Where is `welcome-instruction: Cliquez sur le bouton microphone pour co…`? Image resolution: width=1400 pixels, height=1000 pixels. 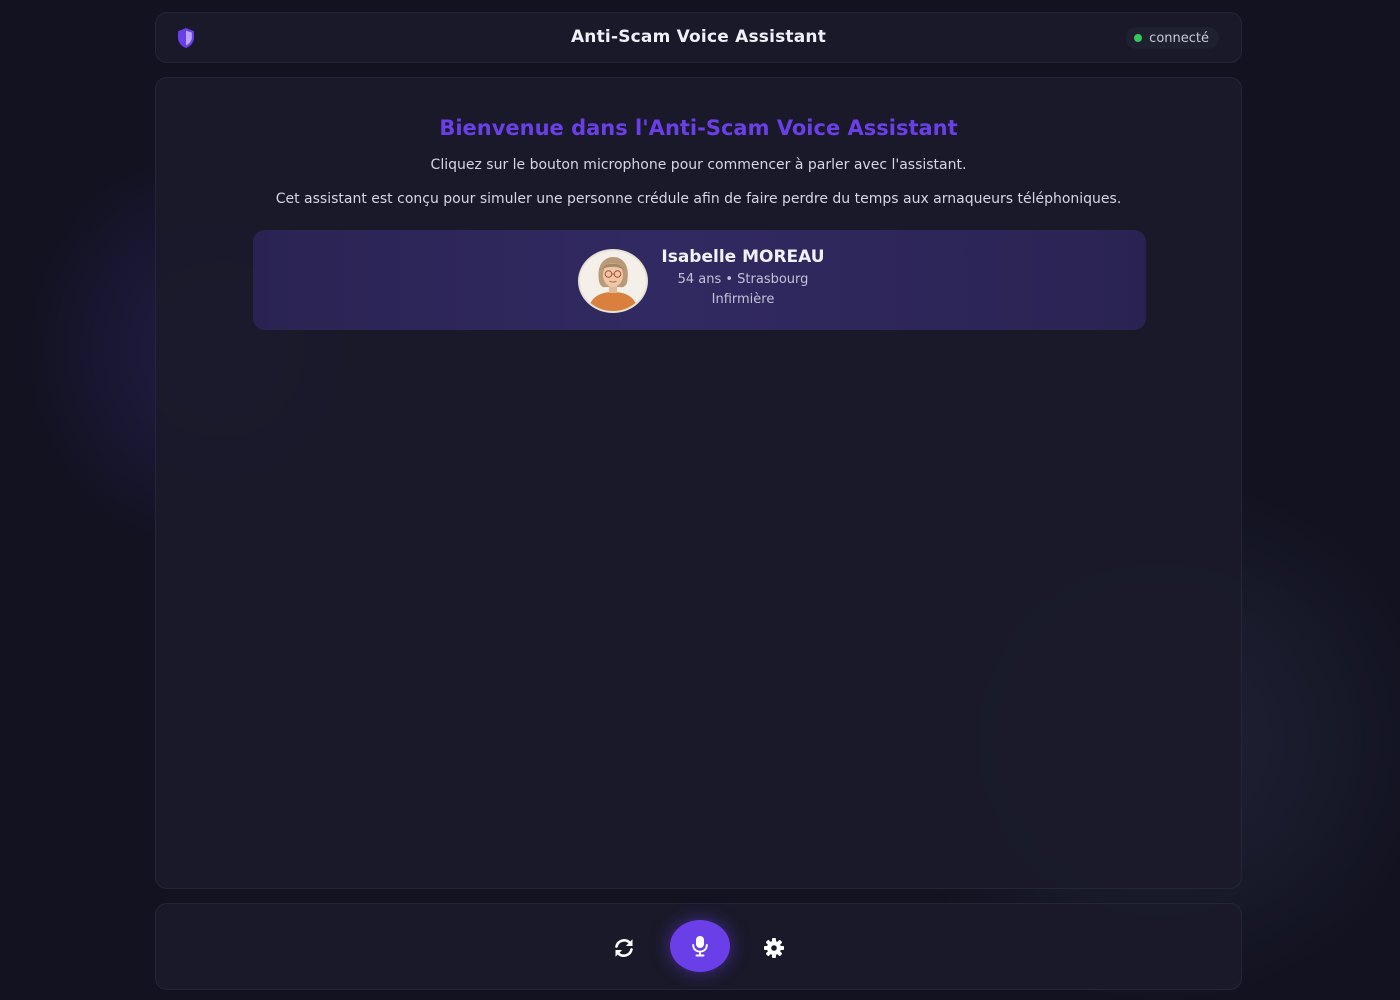 welcome-instruction: Cliquez sur le bouton microphone pour co… is located at coordinates (698, 165).